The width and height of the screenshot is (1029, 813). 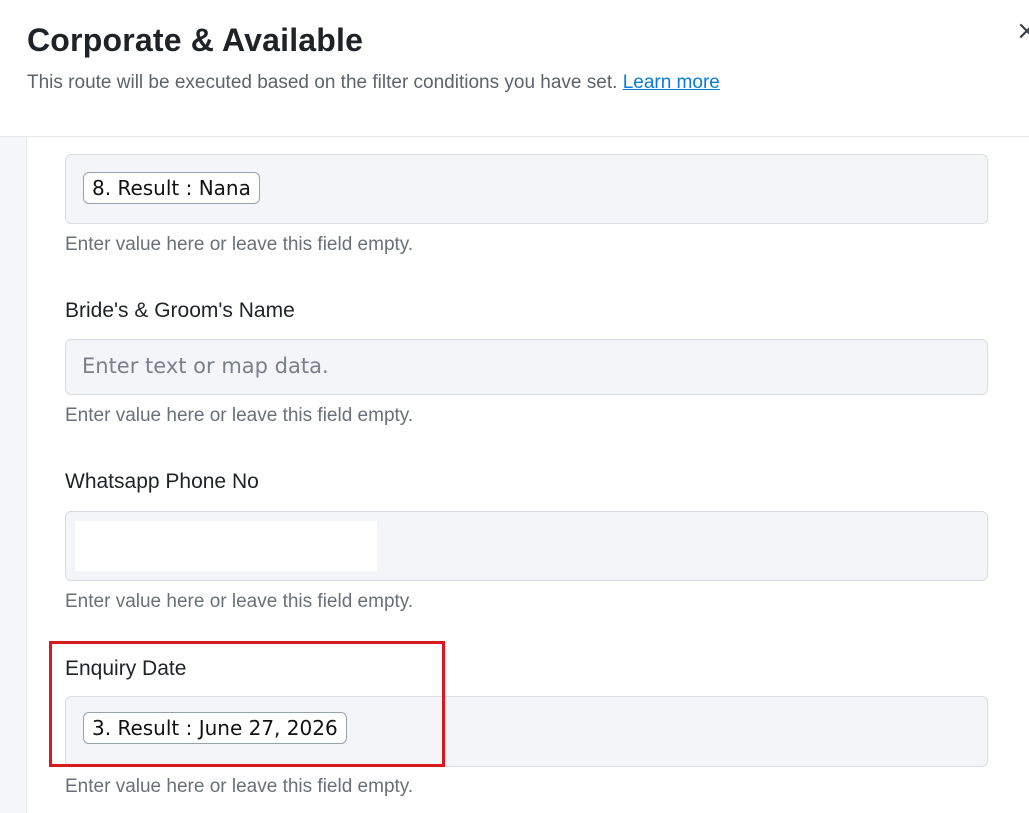 I want to click on highlight-box, so click(x=247, y=704).